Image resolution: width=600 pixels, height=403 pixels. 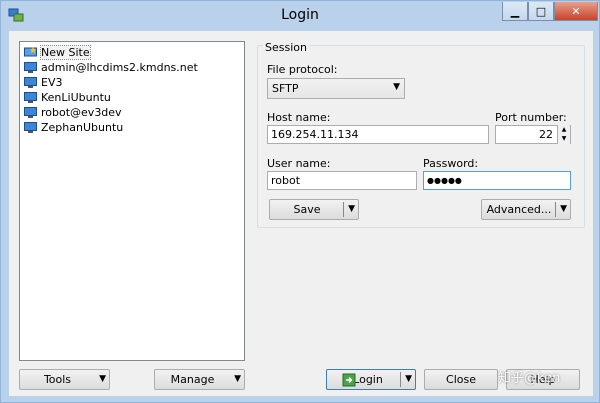 I want to click on tools-button-label: Tools, so click(x=57, y=379).